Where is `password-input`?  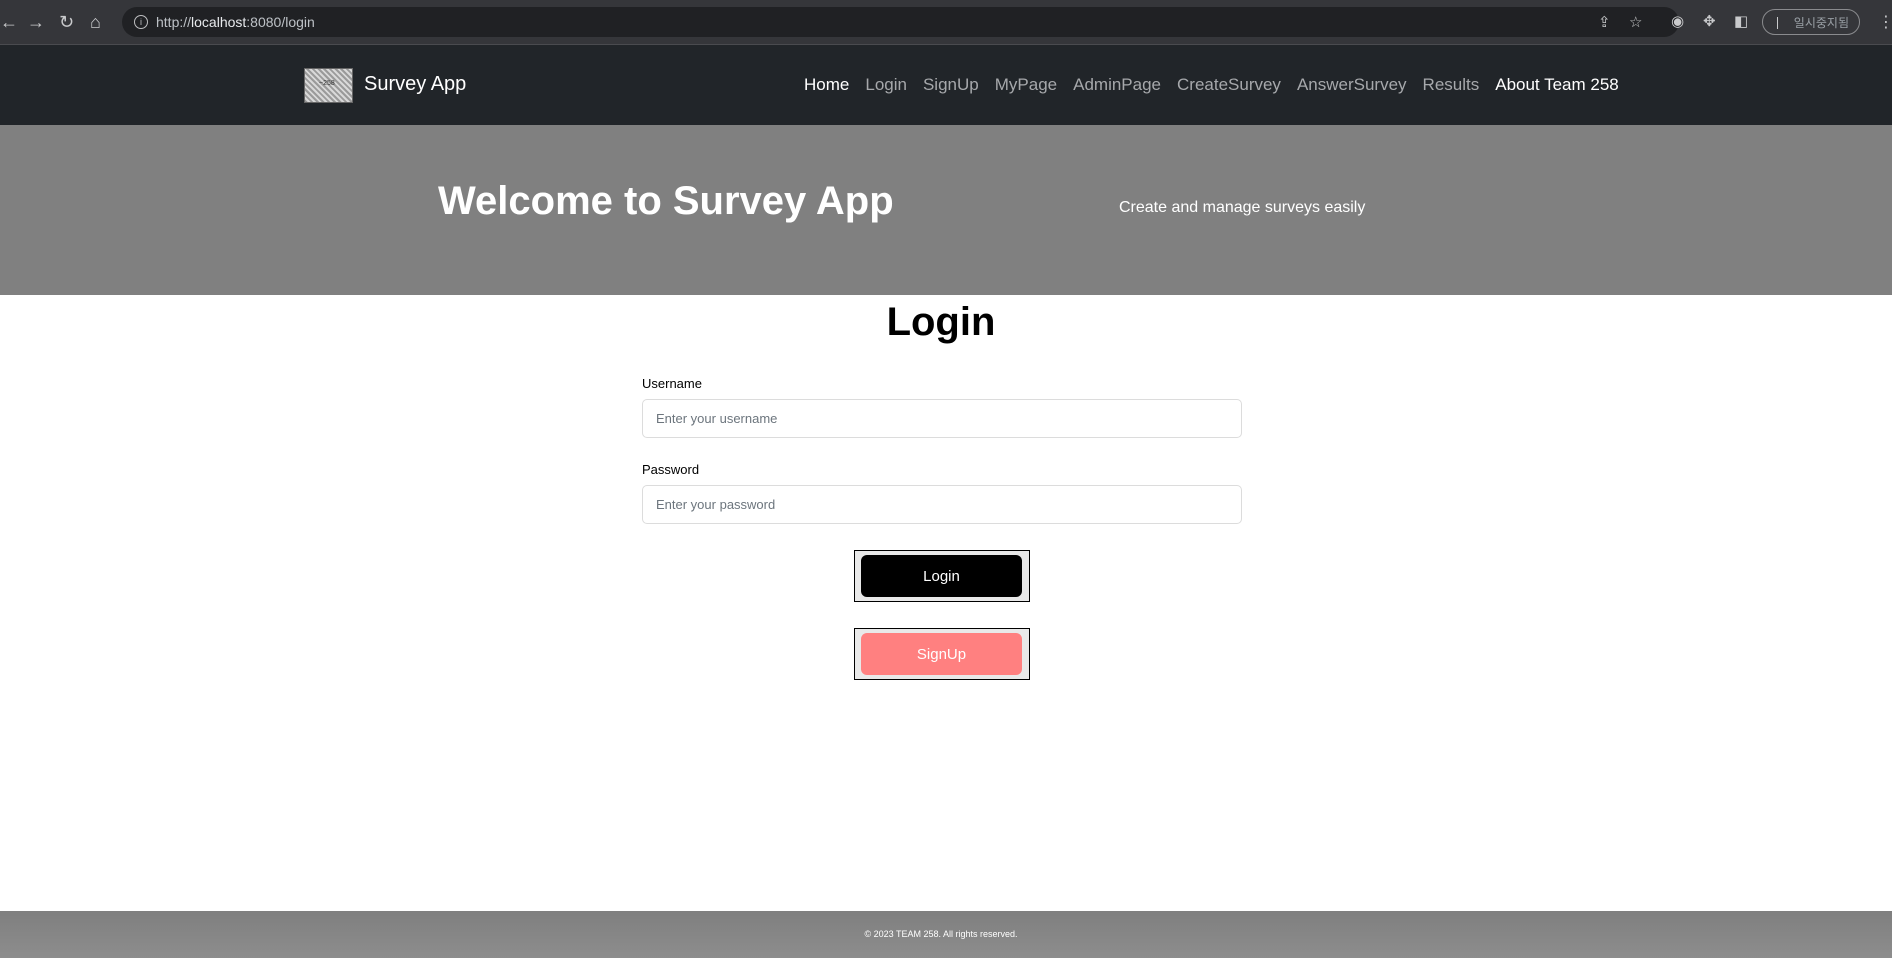
password-input is located at coordinates (942, 504).